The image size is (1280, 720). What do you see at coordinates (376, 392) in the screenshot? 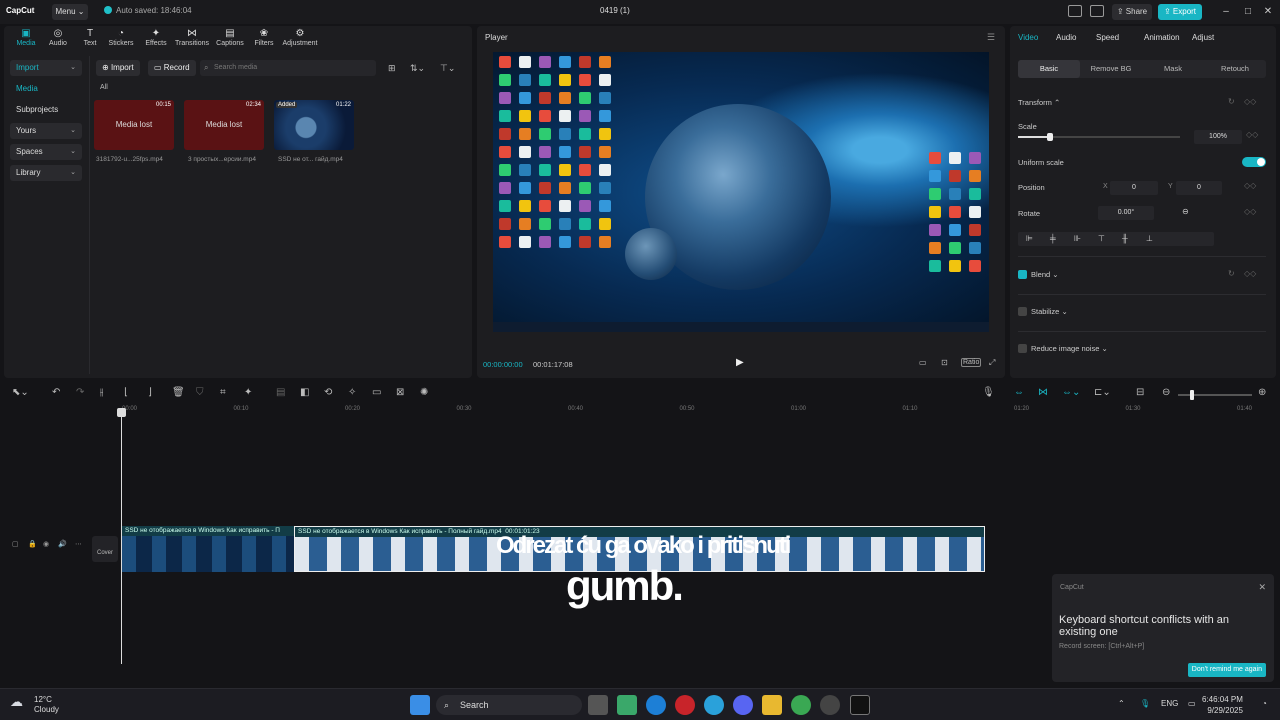
I see `caption-icon: ▭` at bounding box center [376, 392].